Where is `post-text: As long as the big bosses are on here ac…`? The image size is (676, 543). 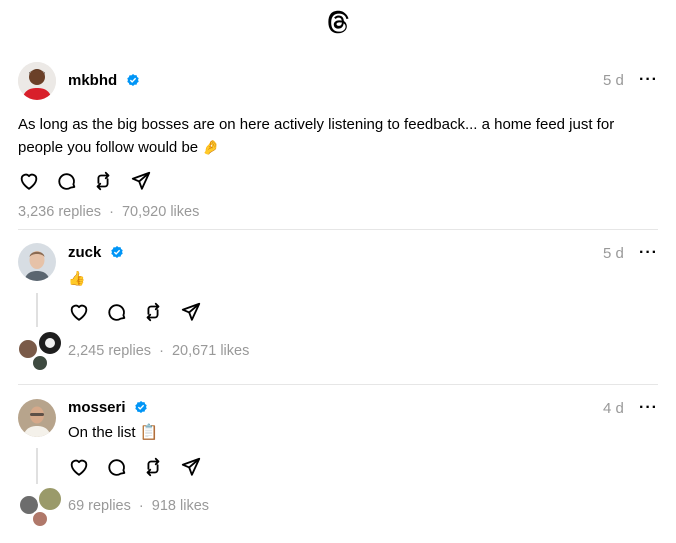
post-text: As long as the big bosses are on here ac… is located at coordinates (338, 136).